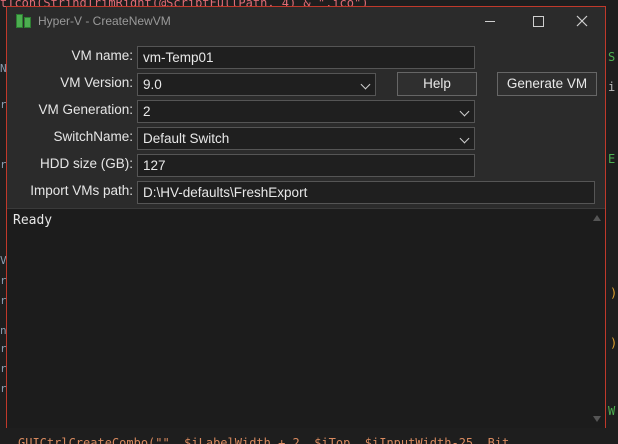  Describe the element at coordinates (96, 82) in the screenshot. I see `vm-version-label: VM Version:` at that location.